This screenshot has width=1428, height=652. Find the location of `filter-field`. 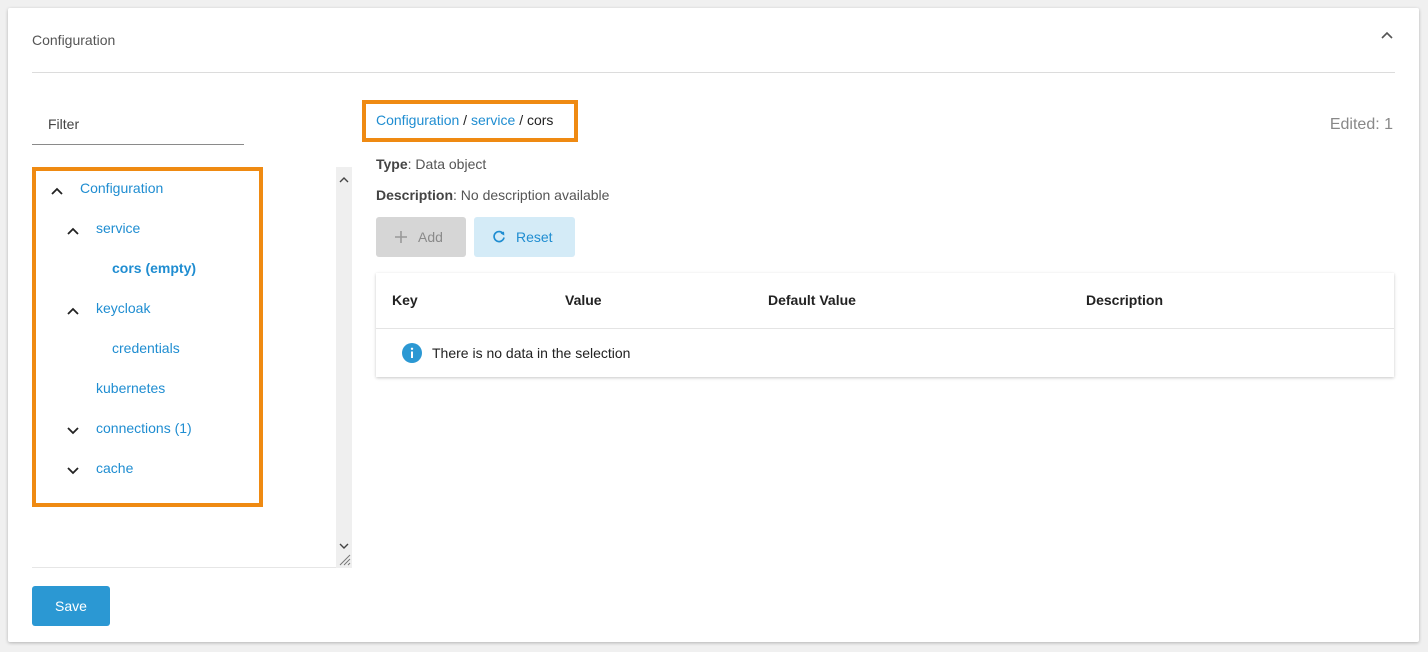

filter-field is located at coordinates (138, 124).